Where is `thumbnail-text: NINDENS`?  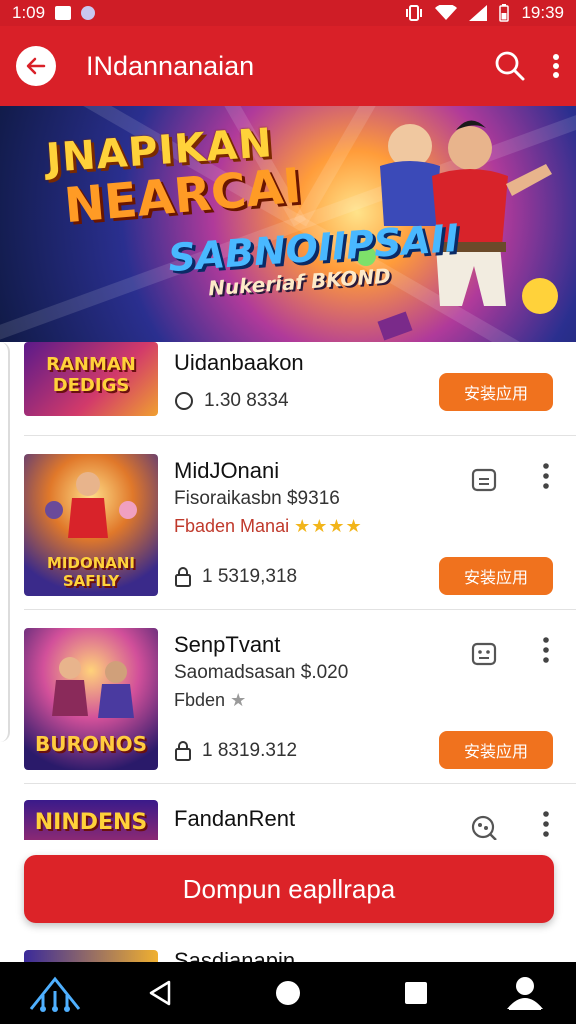 thumbnail-text: NINDENS is located at coordinates (91, 822).